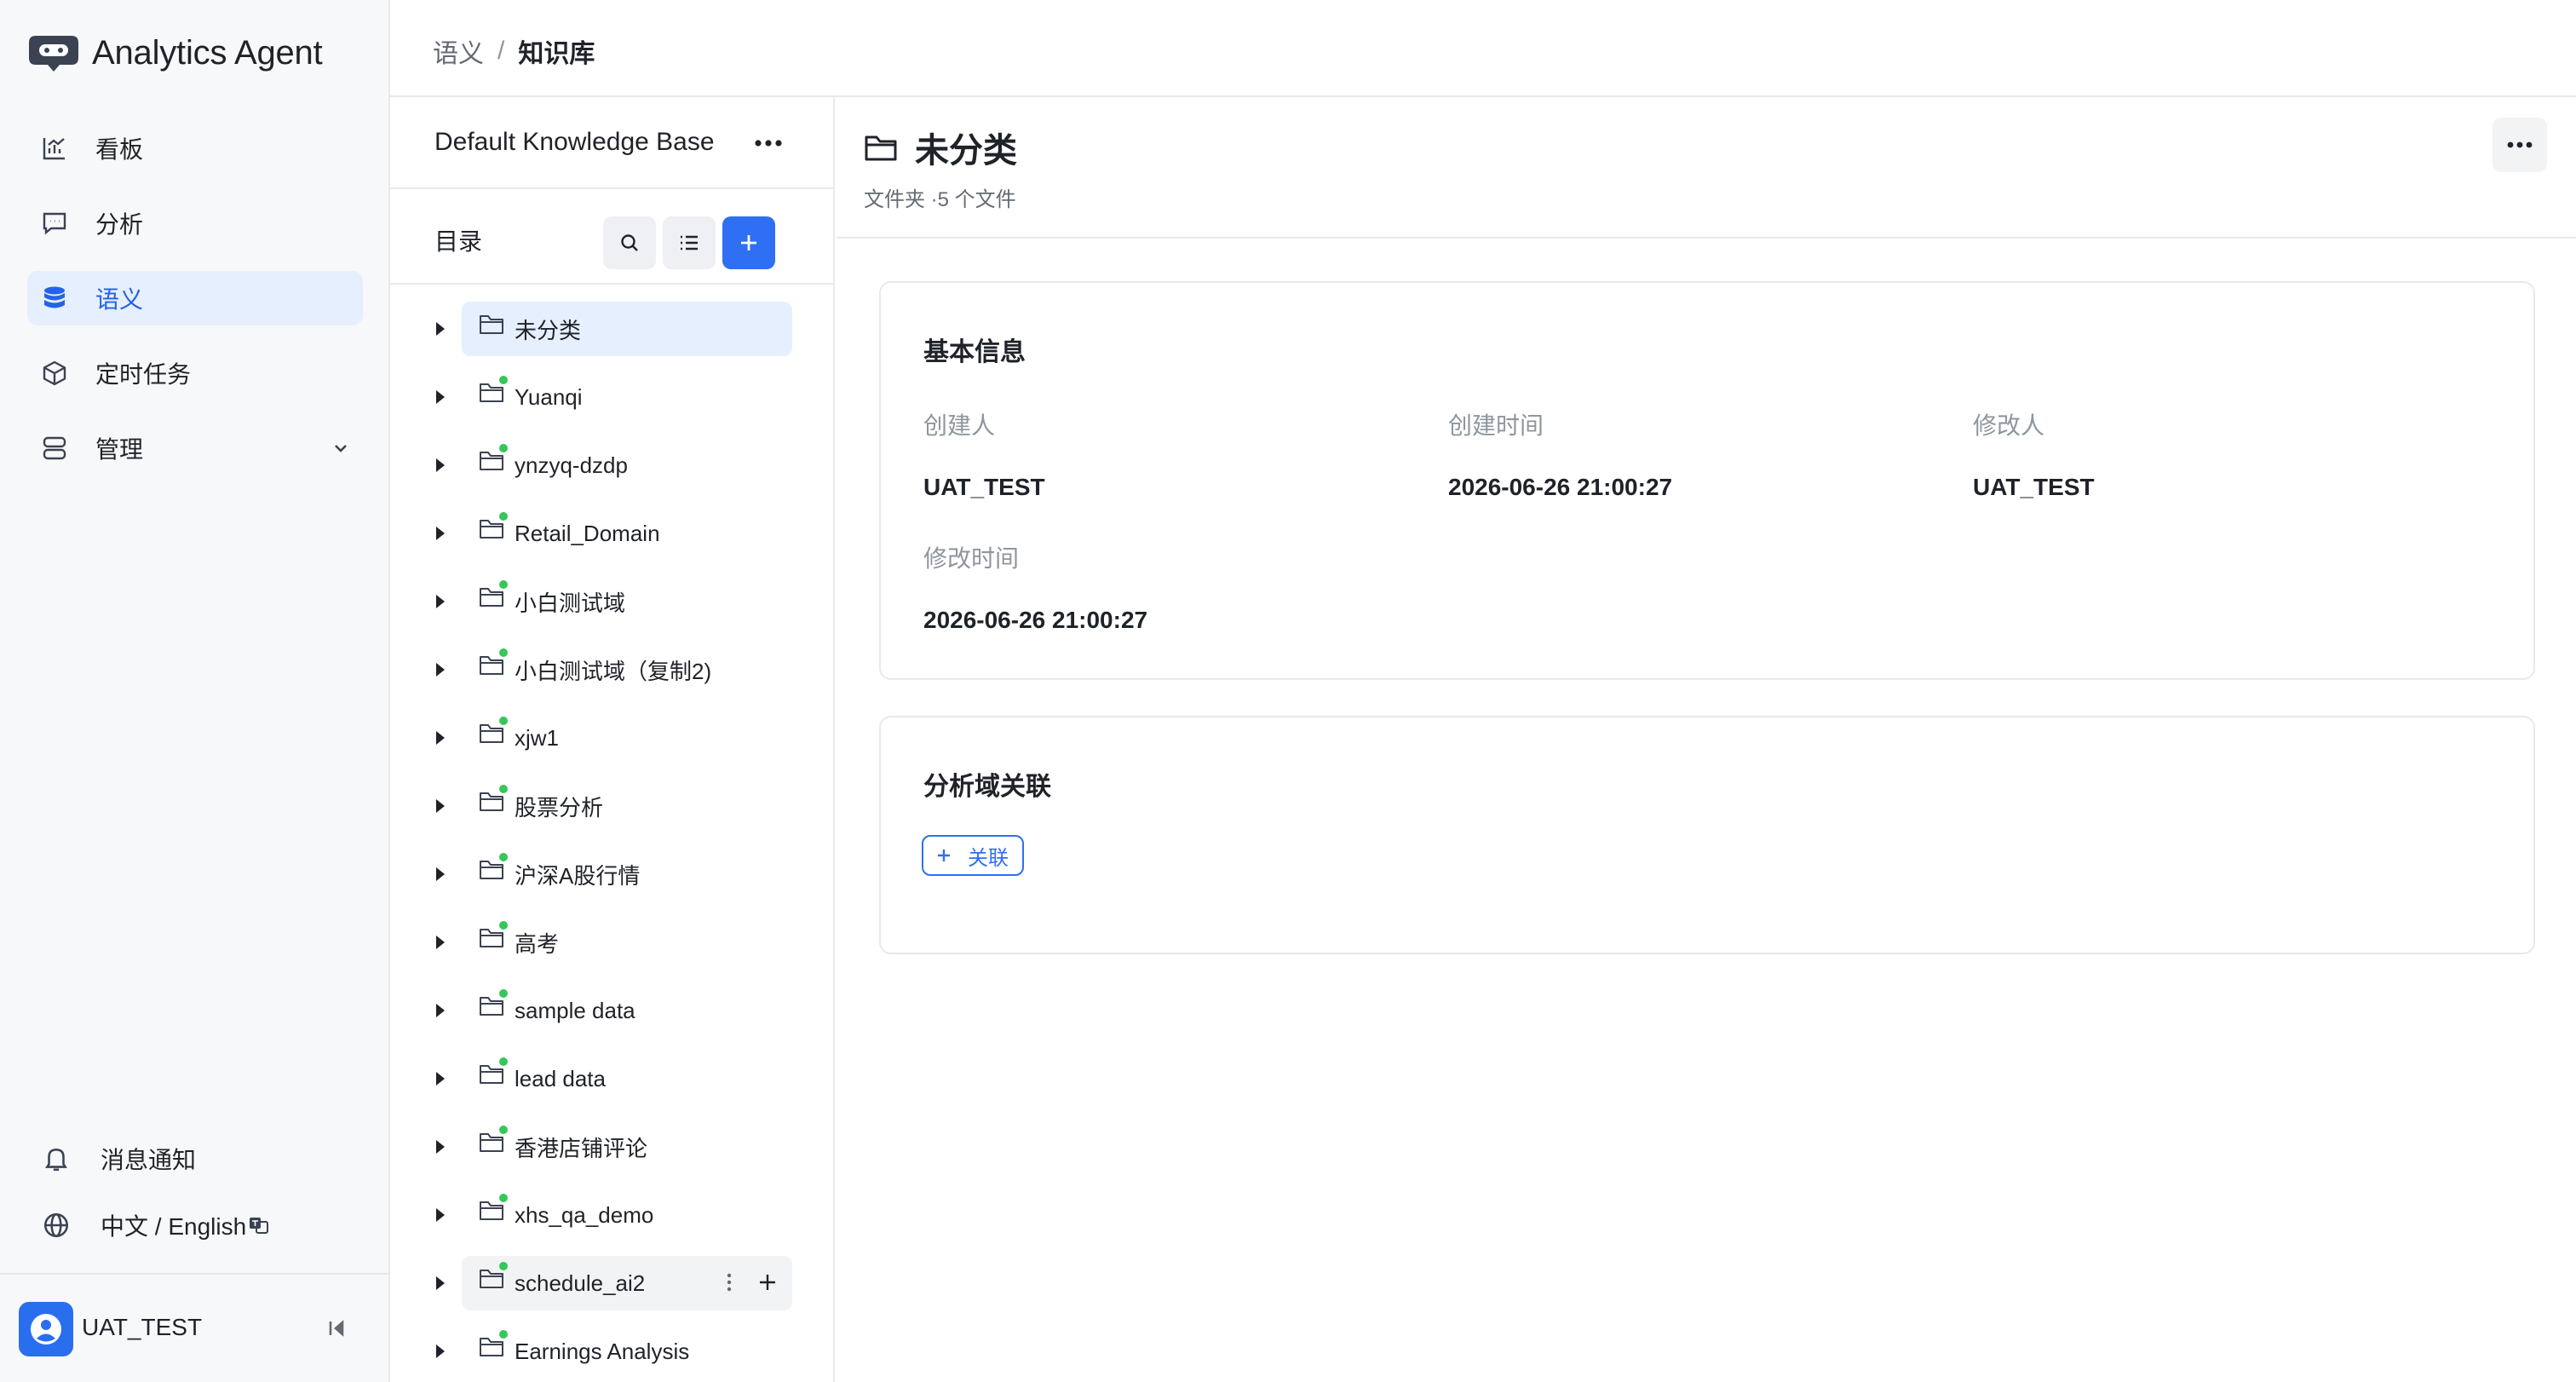 The image size is (2576, 1382). I want to click on tree-item: Retail_Domain, so click(612, 533).